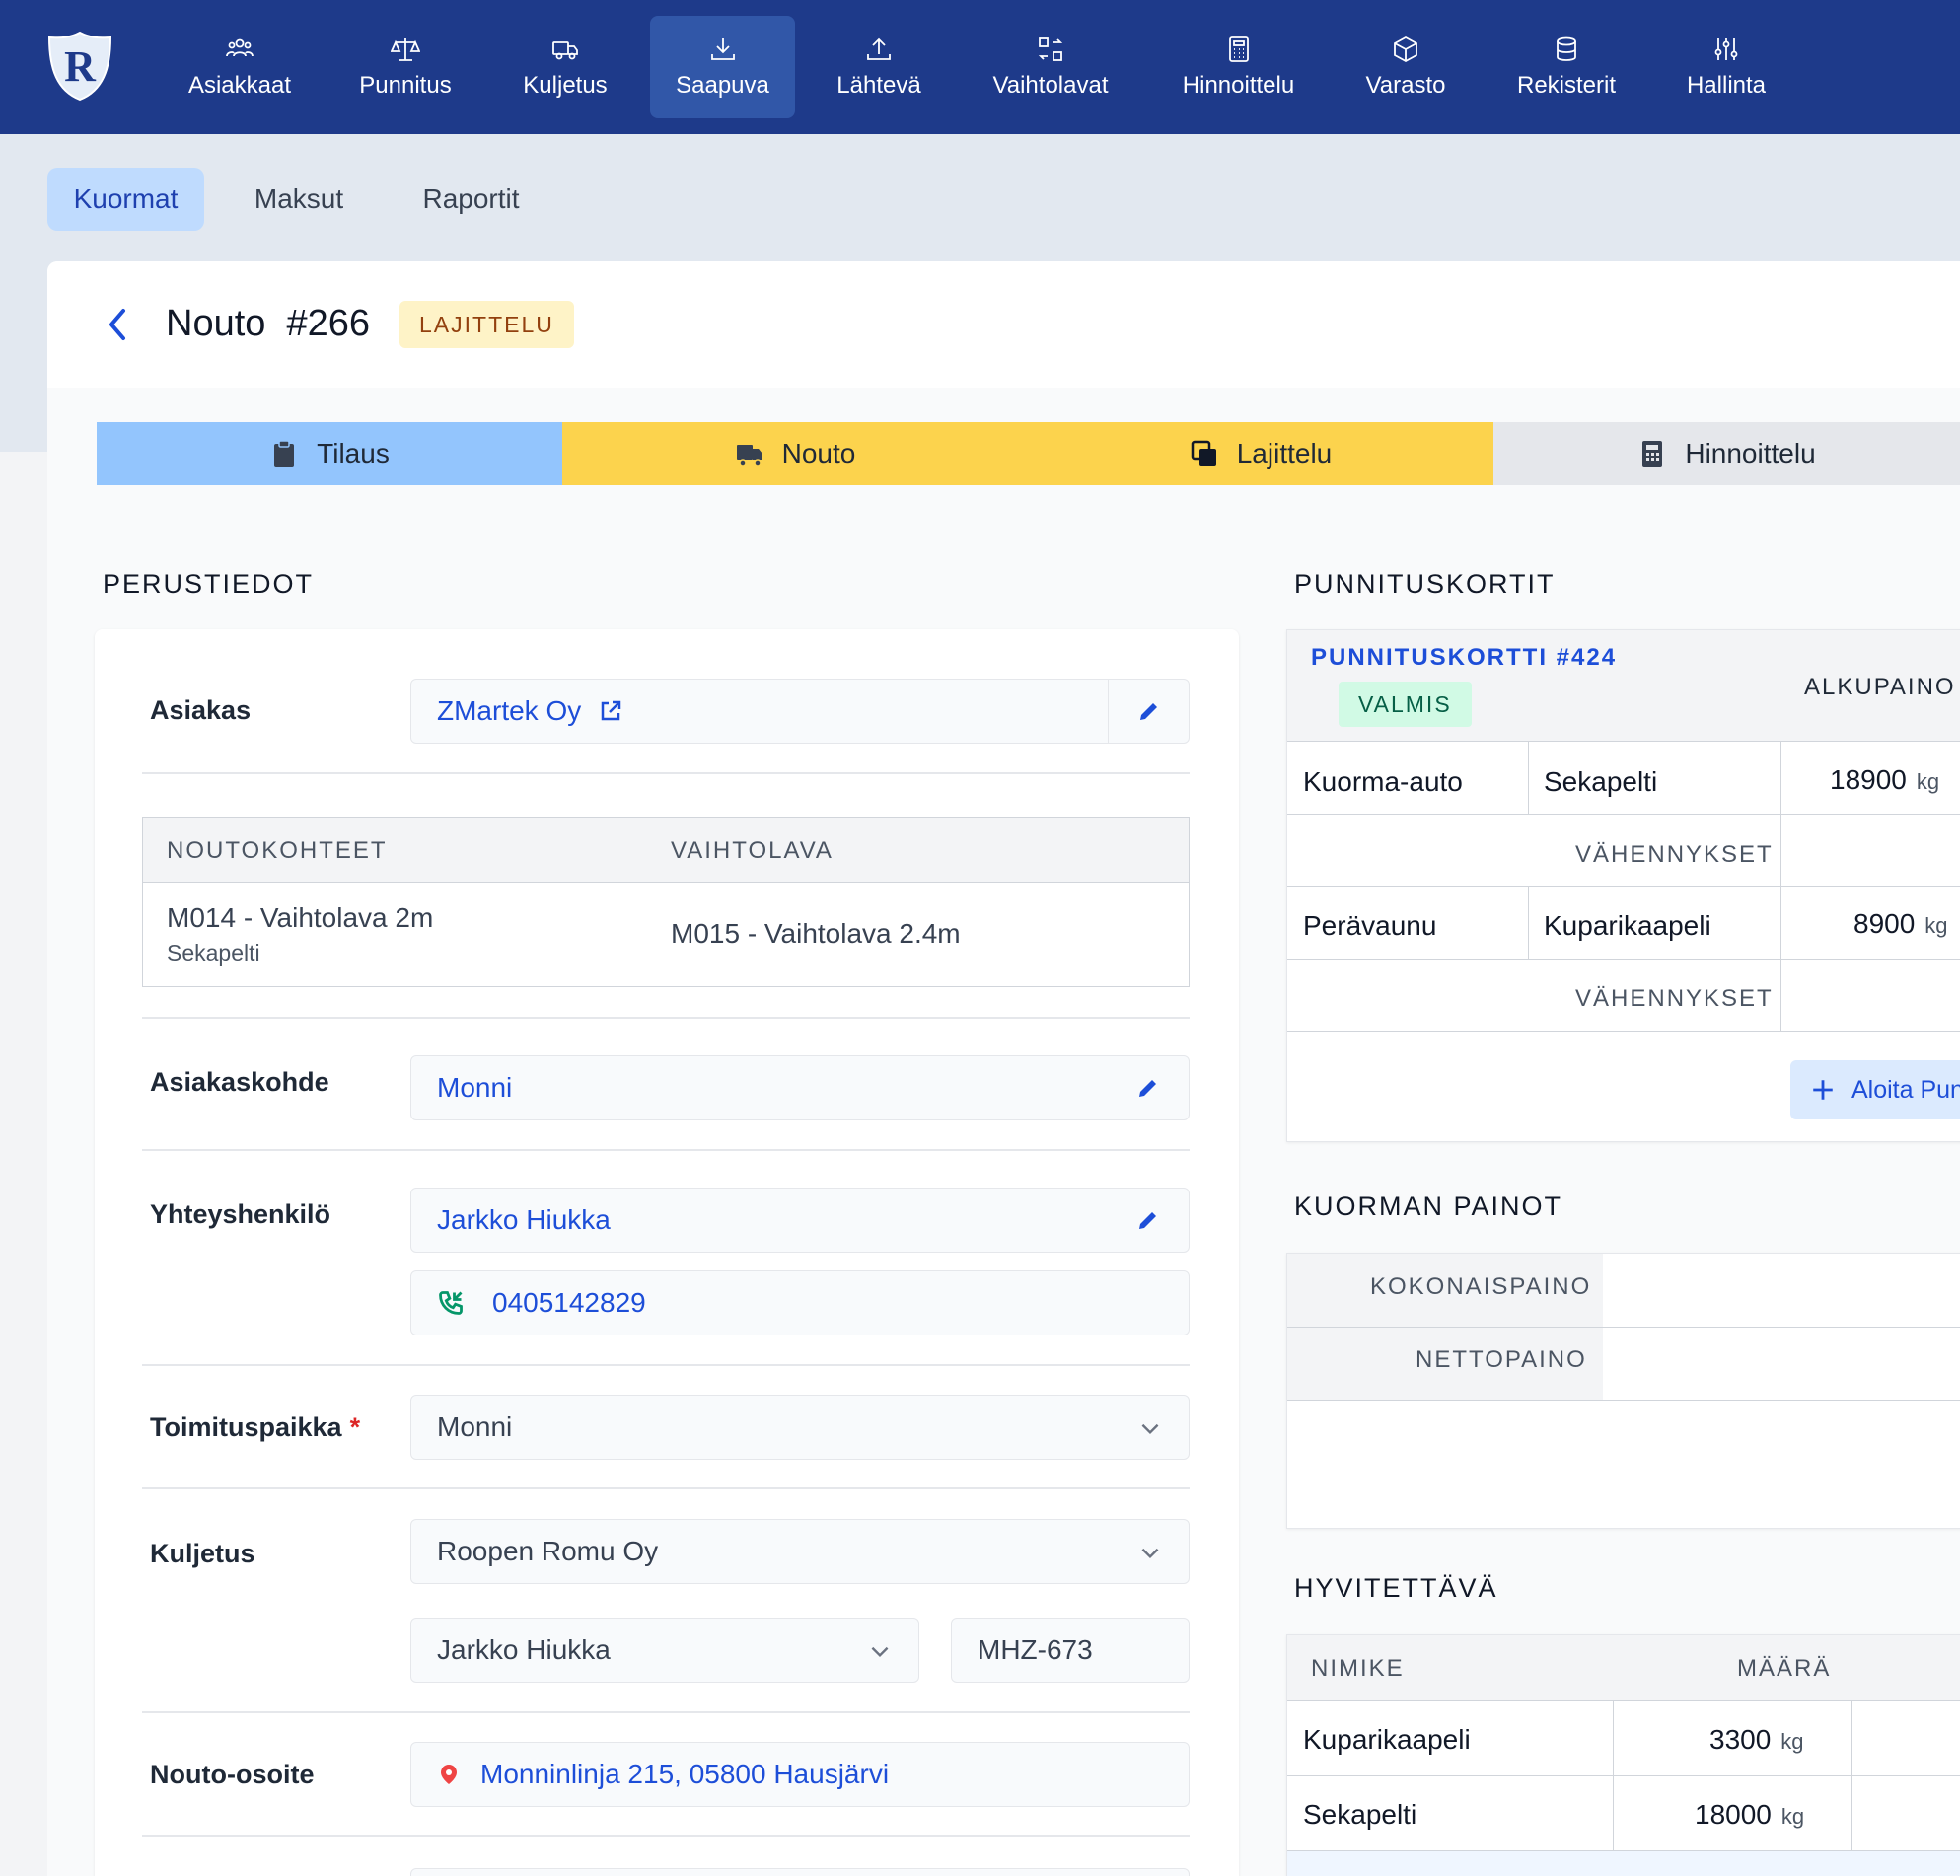 Image resolution: width=1960 pixels, height=1876 pixels. What do you see at coordinates (664, 1650) in the screenshot?
I see `driver-select: Jarkko Hiukka` at bounding box center [664, 1650].